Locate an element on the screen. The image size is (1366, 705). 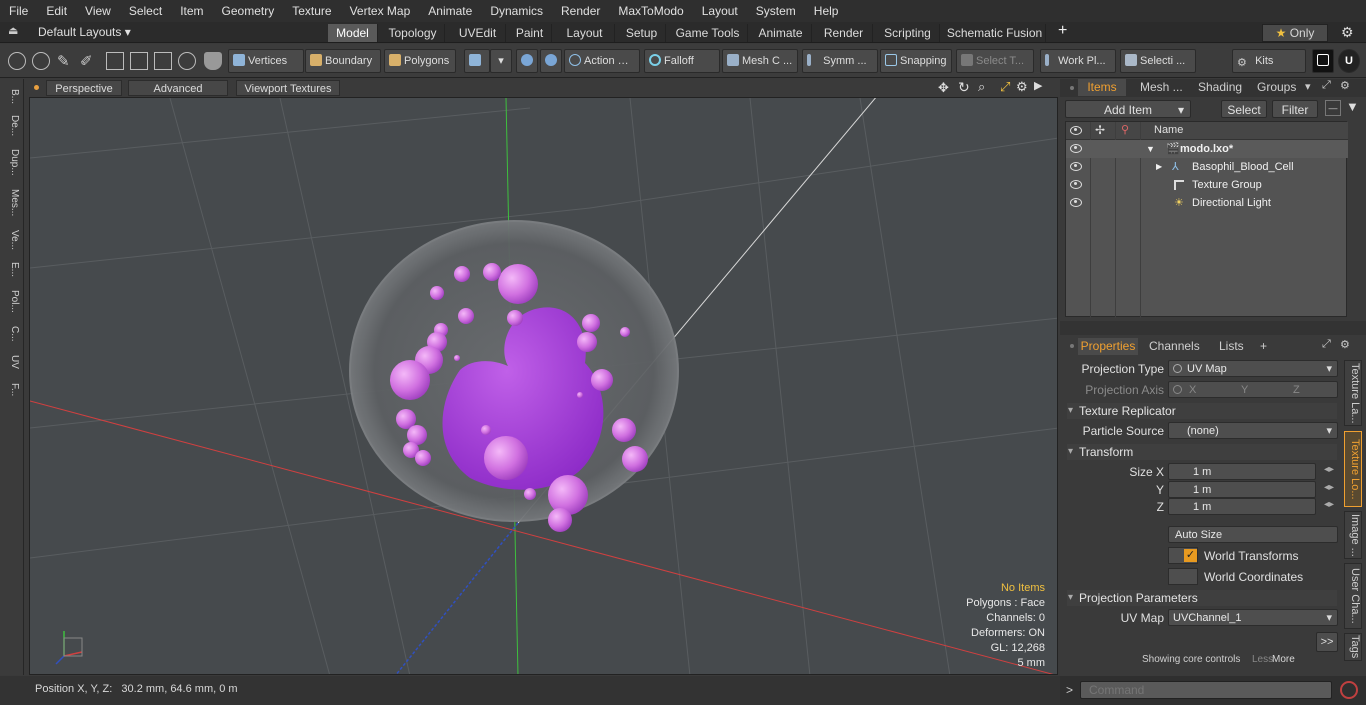
tab-paint: Paint is located at coordinates (530, 33).